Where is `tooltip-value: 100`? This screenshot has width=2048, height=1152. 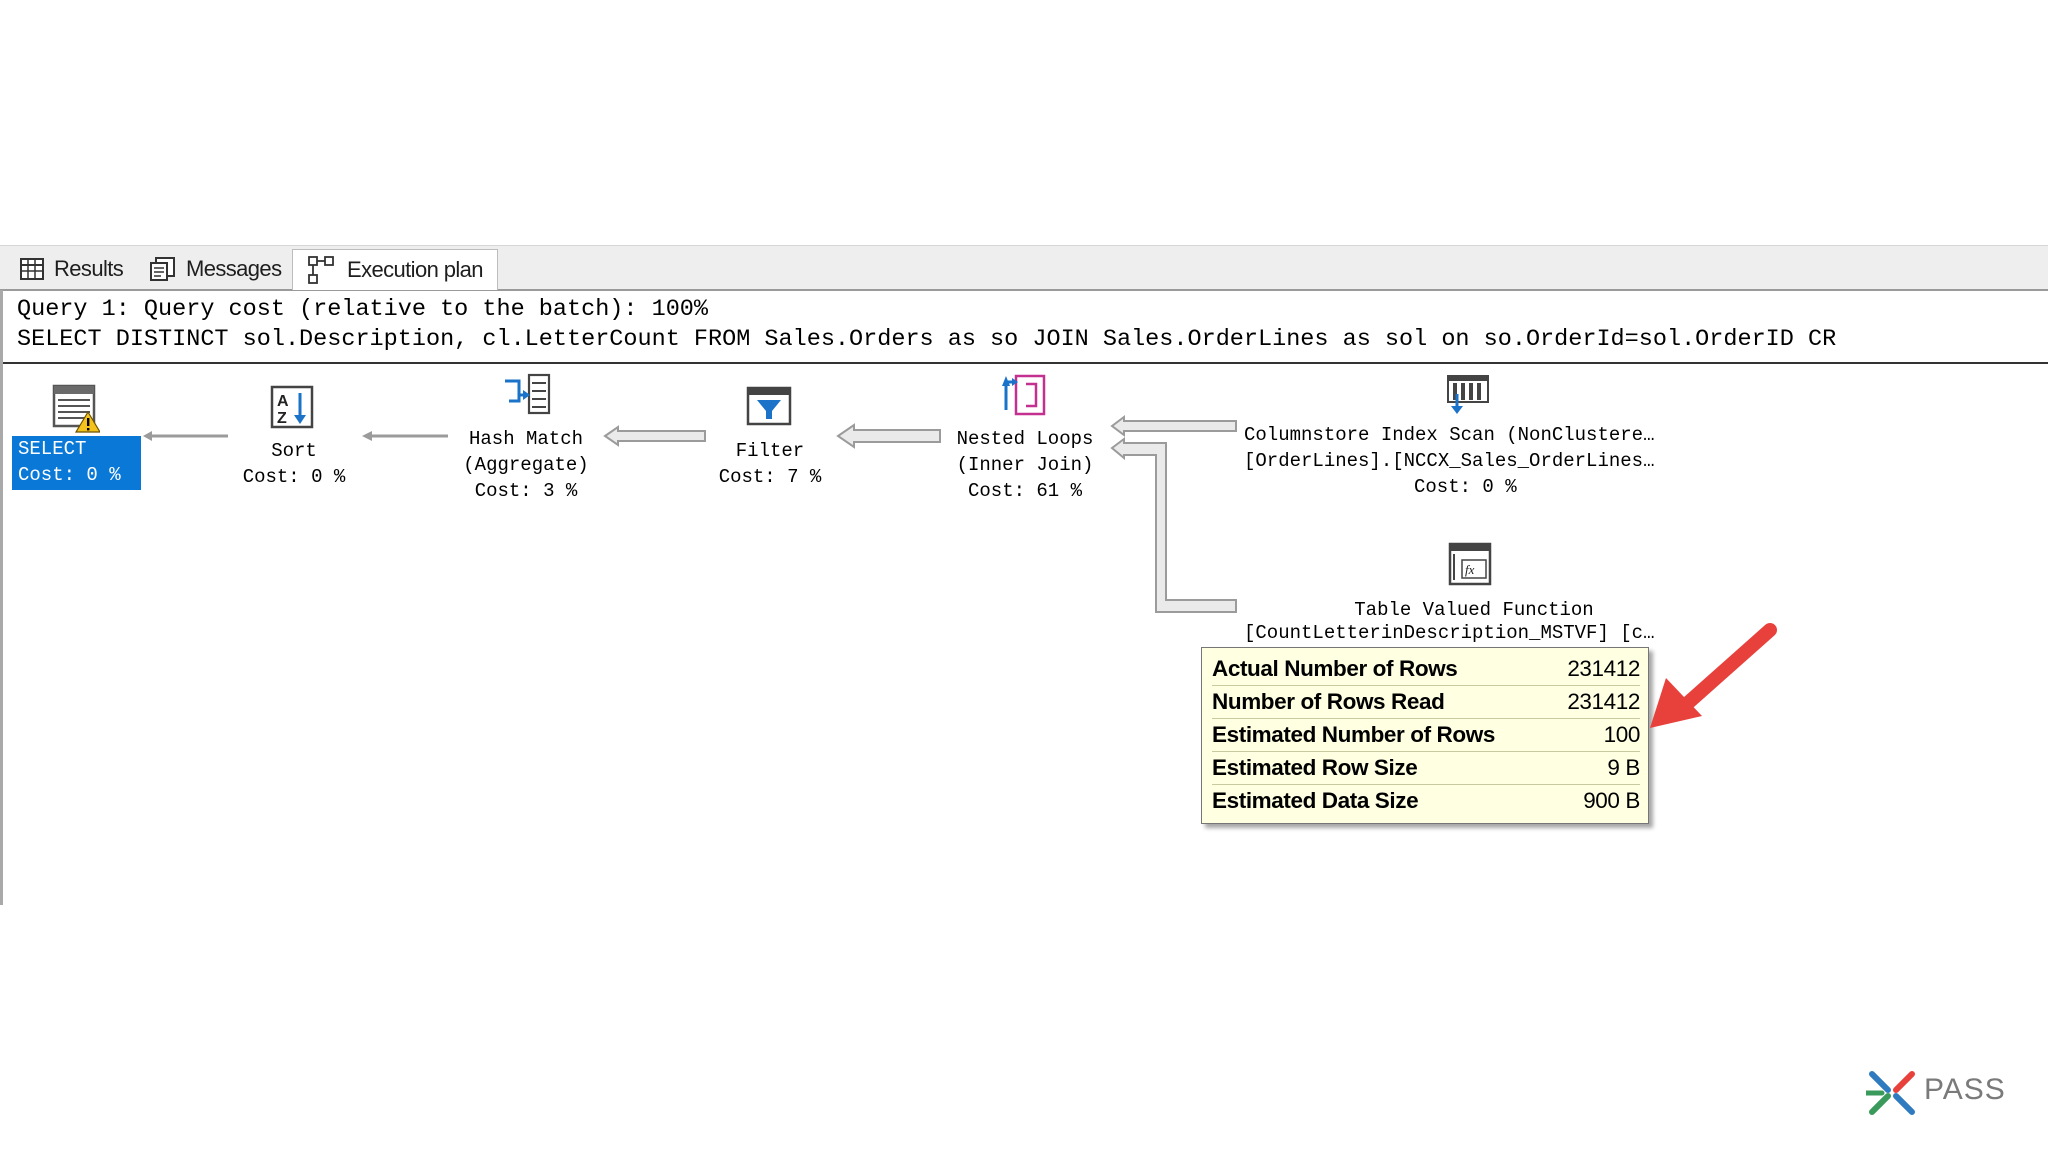 tooltip-value: 100 is located at coordinates (1622, 734).